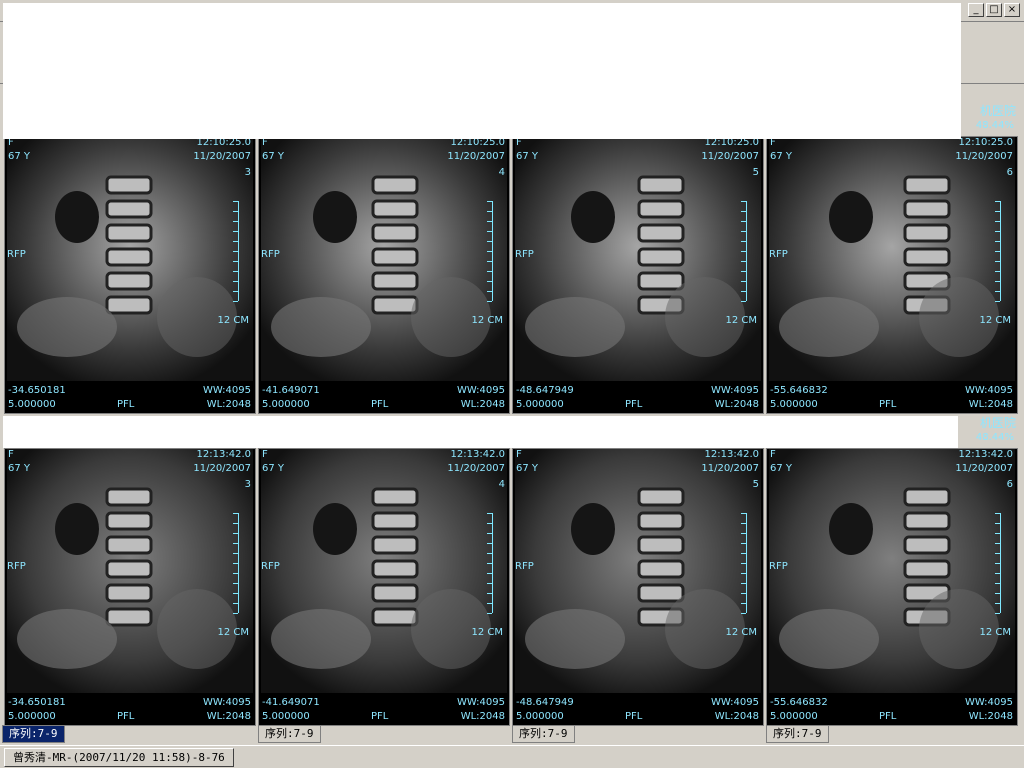  What do you see at coordinates (501, 484) in the screenshot?
I see `image-number: 4` at bounding box center [501, 484].